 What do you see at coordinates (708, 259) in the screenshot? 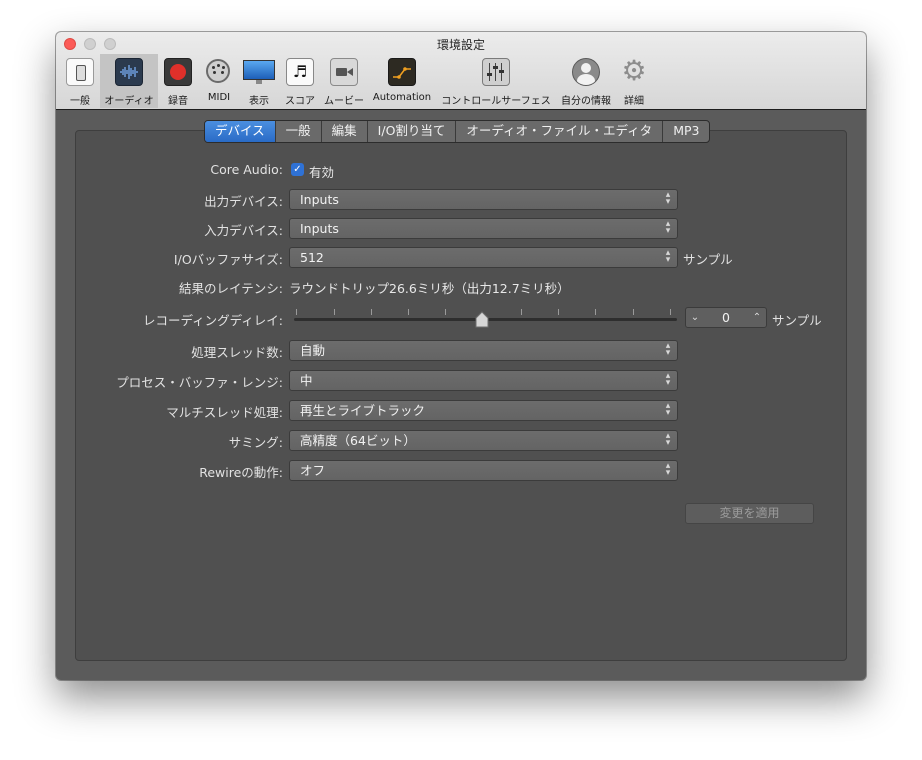
I see `io-buffer-unit: サンプル` at bounding box center [708, 259].